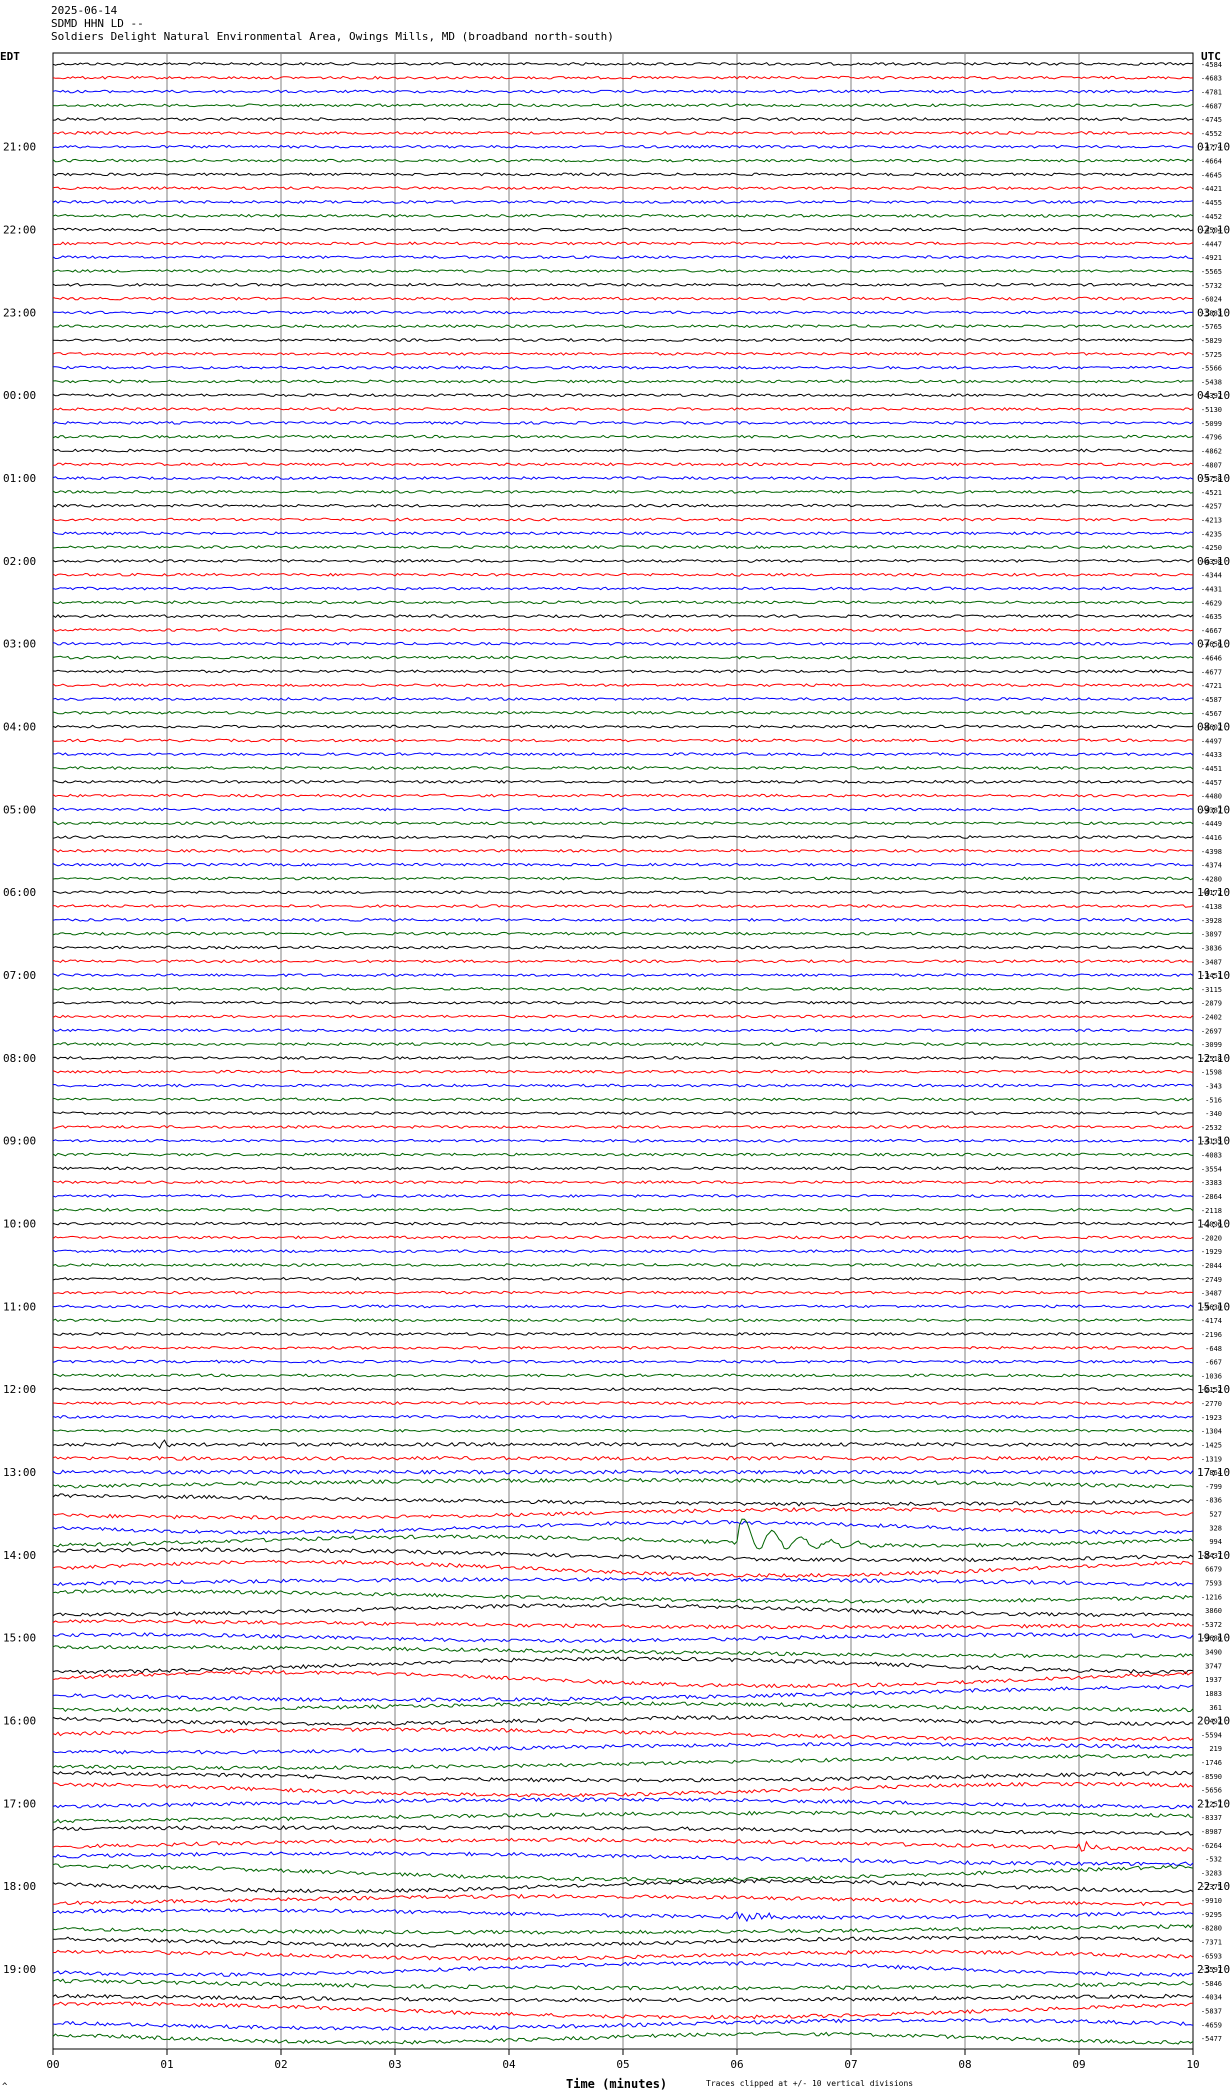  Describe the element at coordinates (1211, 382) in the screenshot. I see `trace-offset-label: -5438` at that location.